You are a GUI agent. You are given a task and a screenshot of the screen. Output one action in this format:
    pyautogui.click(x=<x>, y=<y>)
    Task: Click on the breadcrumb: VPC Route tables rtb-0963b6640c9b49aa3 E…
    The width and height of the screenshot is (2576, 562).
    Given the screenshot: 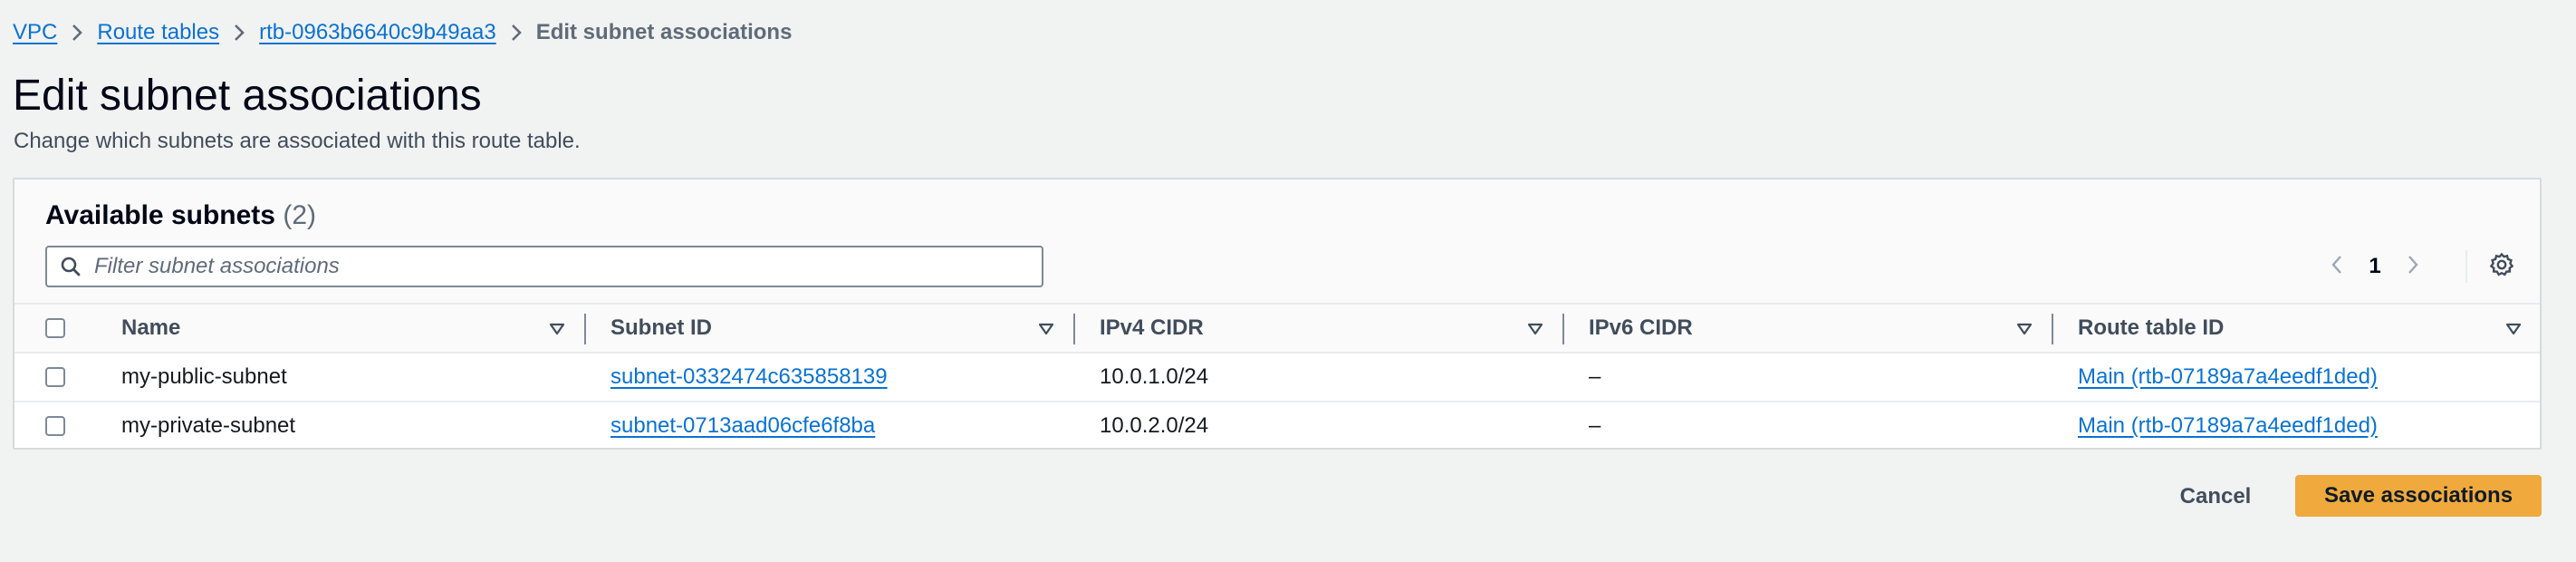 What is the action you would take?
    pyautogui.click(x=402, y=33)
    